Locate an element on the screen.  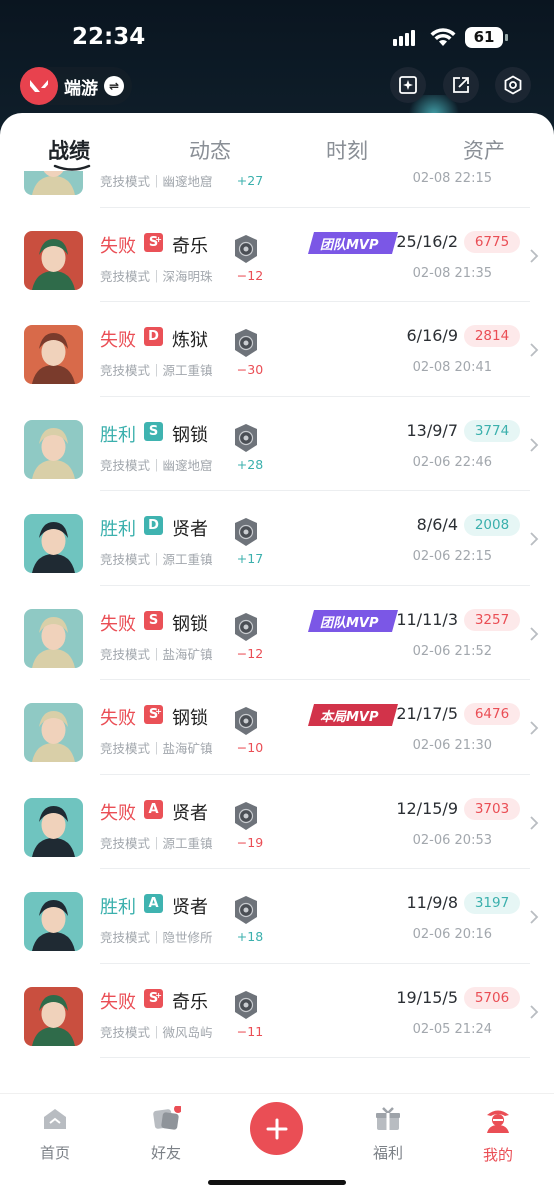
match-date: 02-06 20:16 is located at coordinates (452, 934).